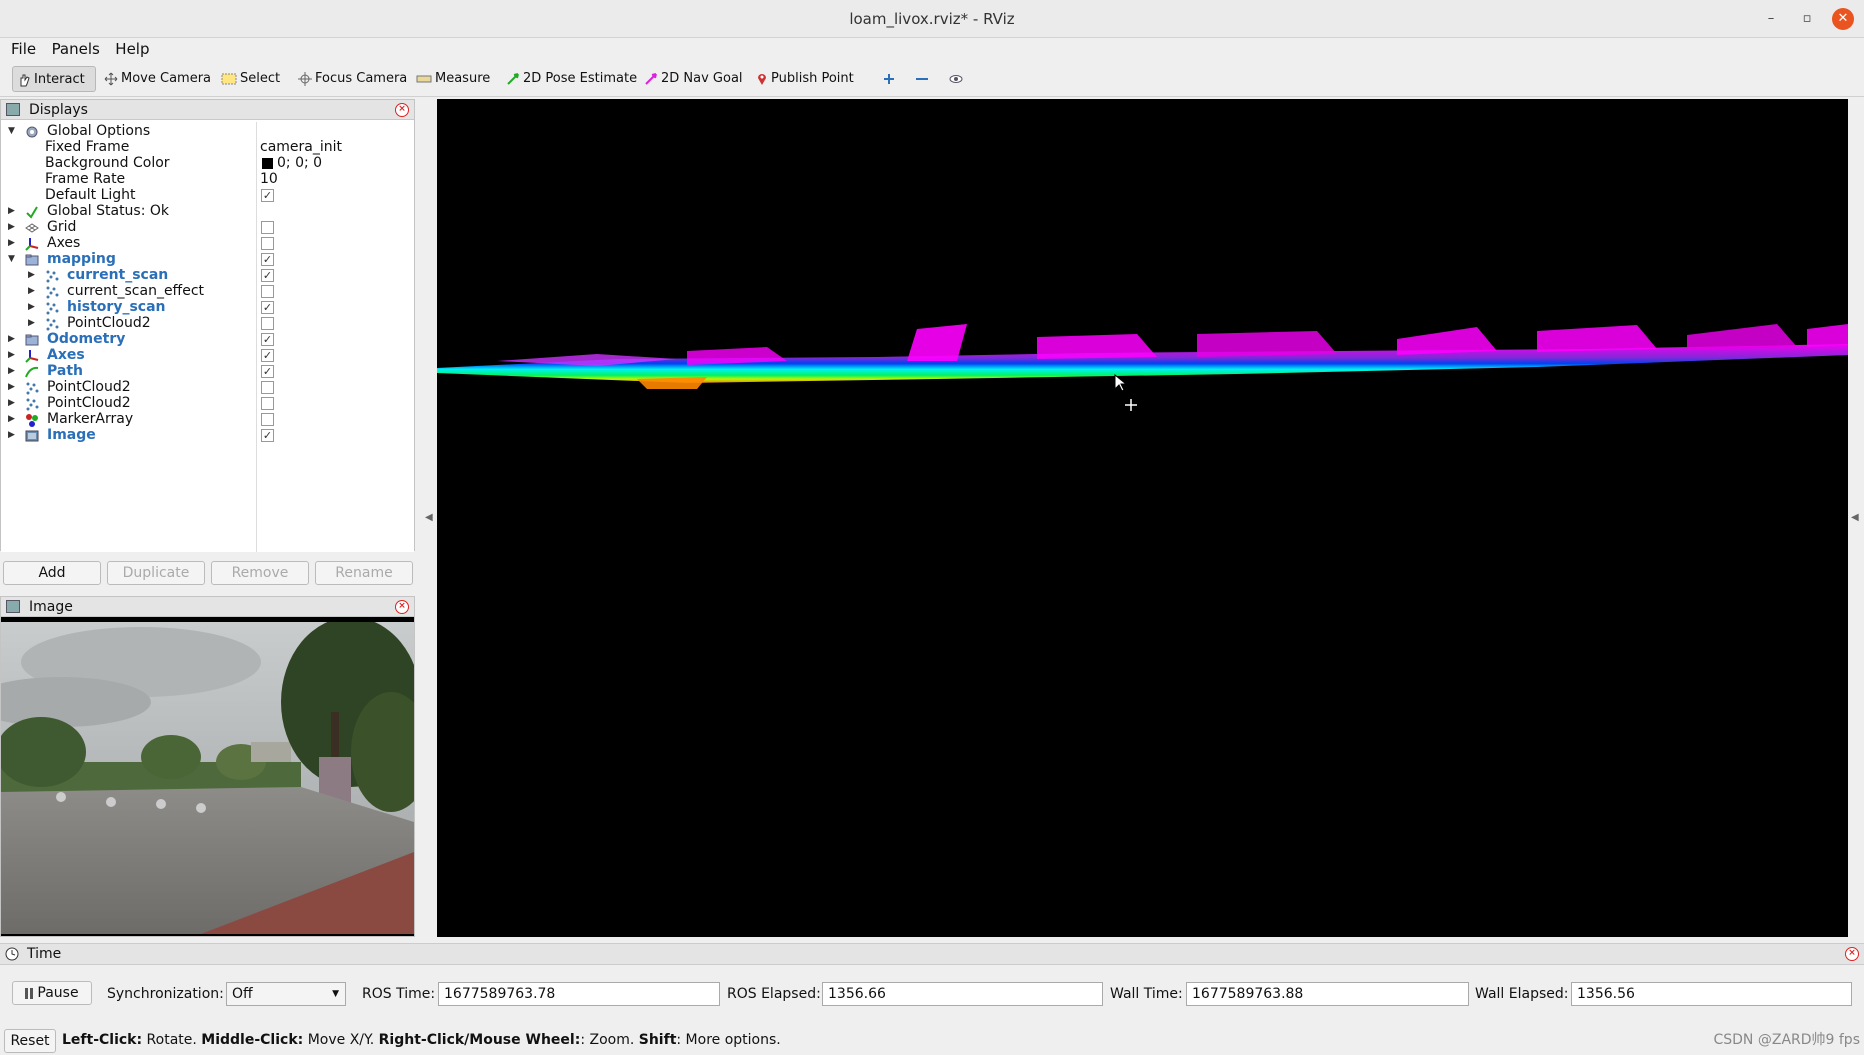 This screenshot has width=1864, height=1055. What do you see at coordinates (267, 387) in the screenshot?
I see `pointcloud2-b-checkbox` at bounding box center [267, 387].